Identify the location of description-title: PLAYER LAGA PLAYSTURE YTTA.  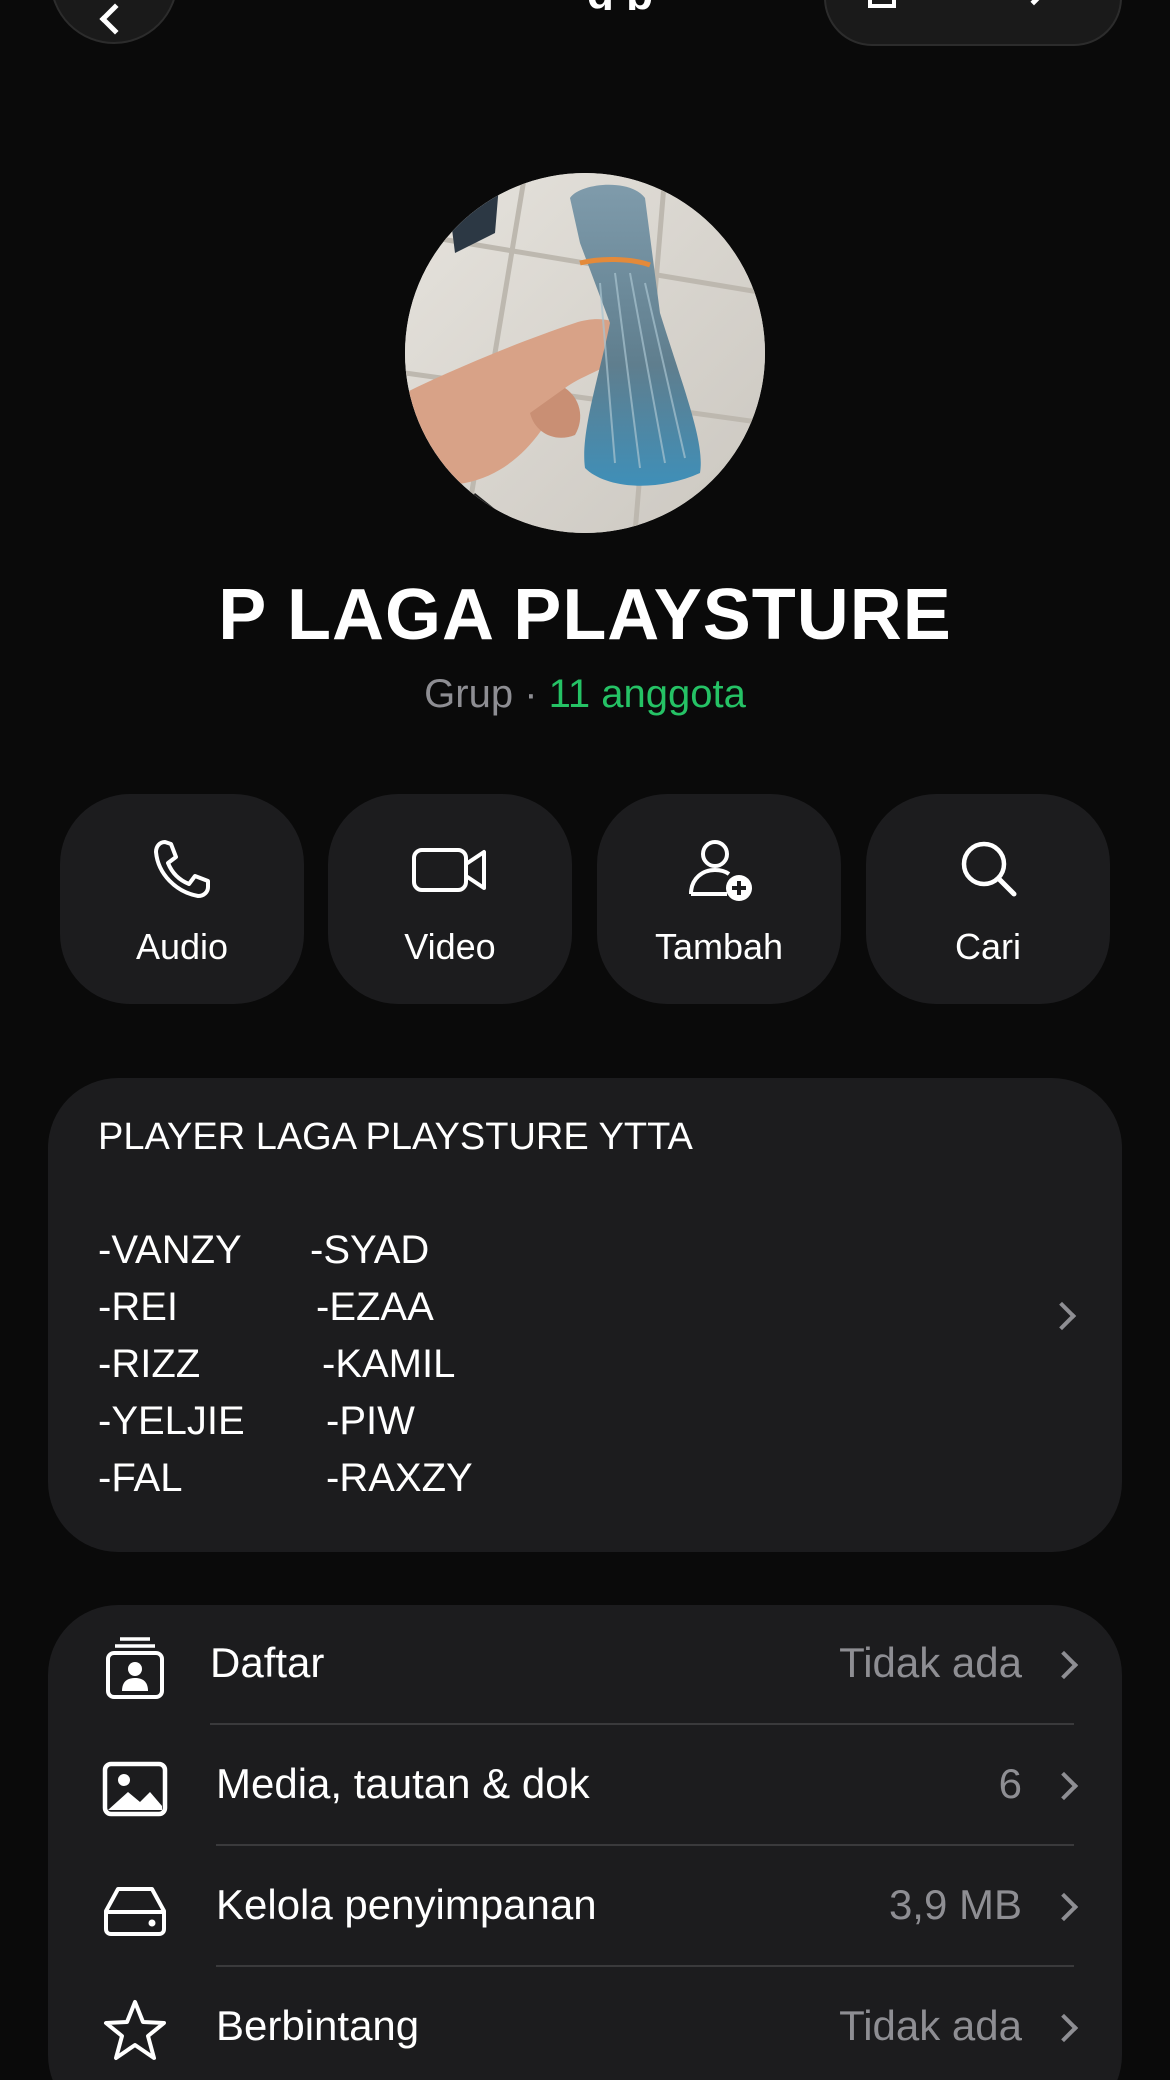
(395, 1137).